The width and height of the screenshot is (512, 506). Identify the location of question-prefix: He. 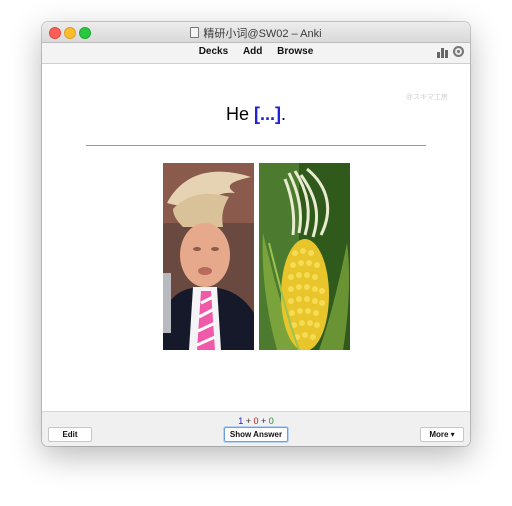
(239, 114).